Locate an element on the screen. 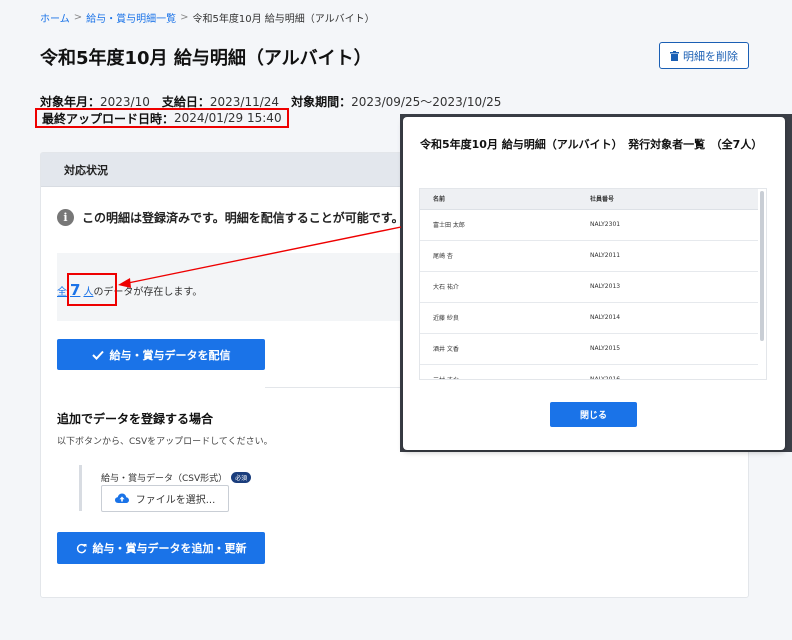 The height and width of the screenshot is (640, 792). last-upload-highlight: 最終アップロード日時： 2024/01/29 15:40 is located at coordinates (162, 118).